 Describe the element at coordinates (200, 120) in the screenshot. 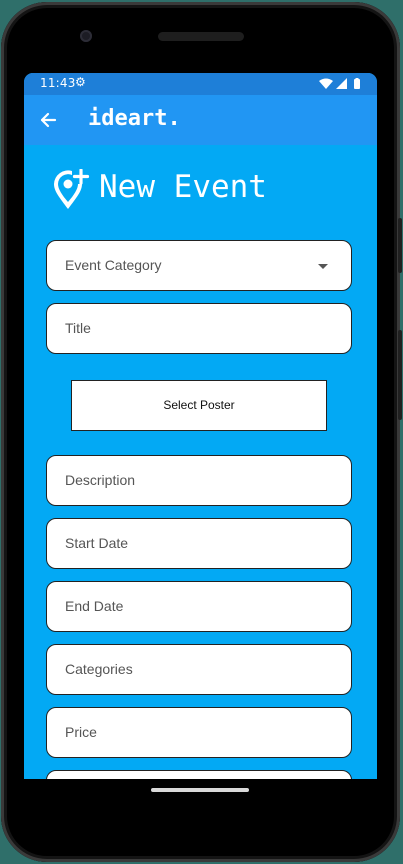

I see `app-bar: ideart.` at that location.